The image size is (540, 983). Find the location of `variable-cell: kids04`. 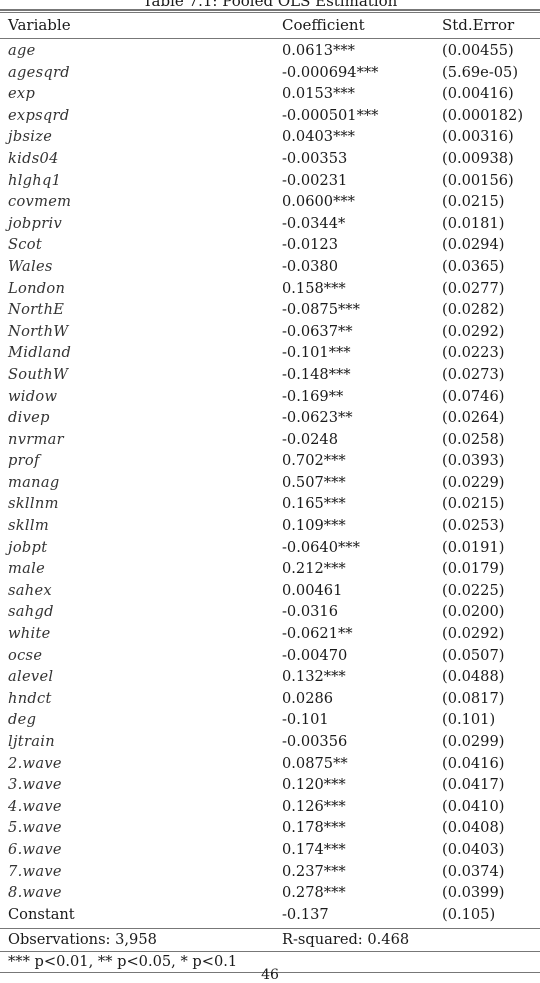

variable-cell: kids04 is located at coordinates (33, 158).